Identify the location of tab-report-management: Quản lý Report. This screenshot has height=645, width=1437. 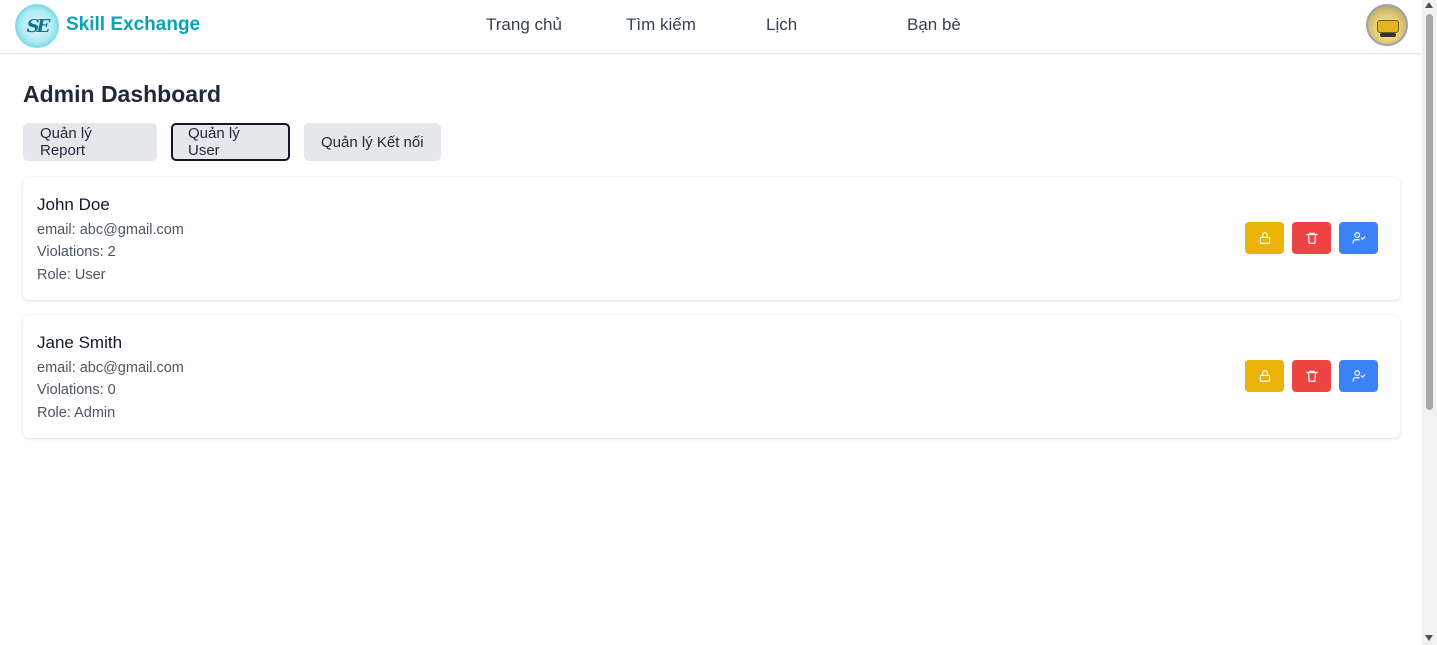
(90, 142).